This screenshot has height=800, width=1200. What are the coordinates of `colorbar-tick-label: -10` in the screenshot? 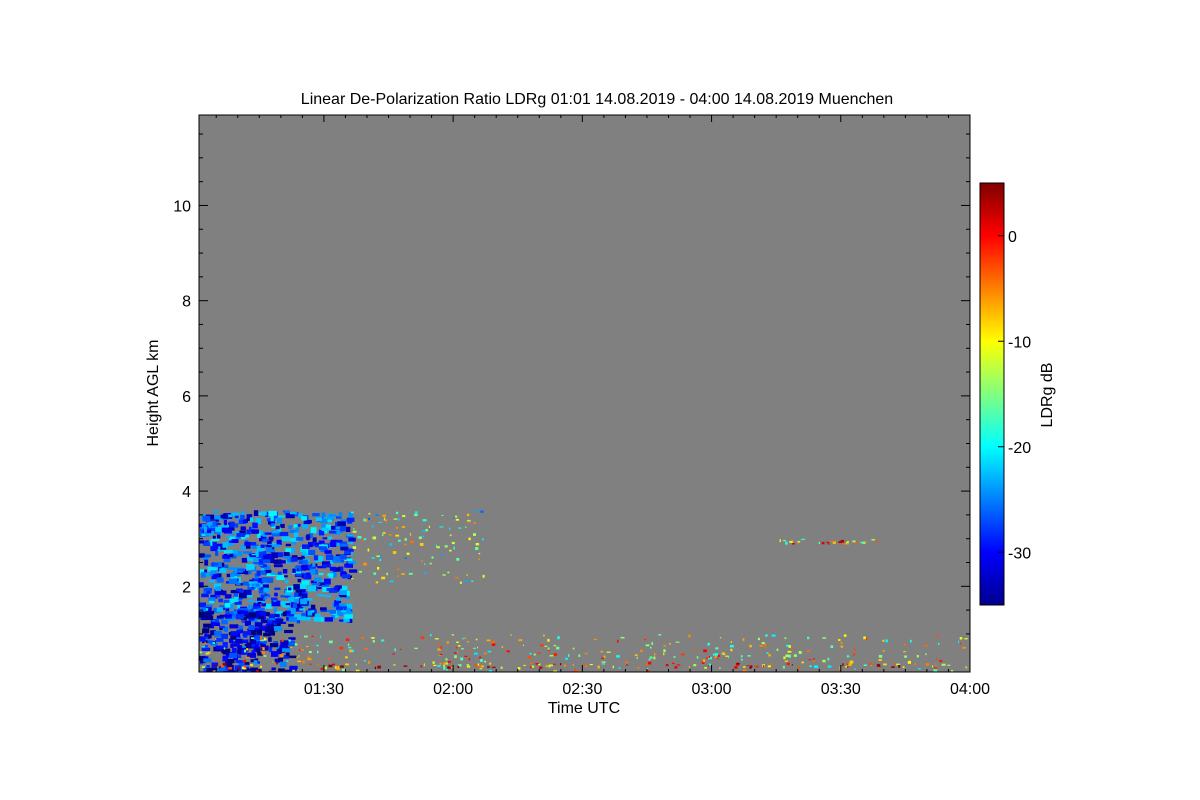 It's located at (1019, 342).